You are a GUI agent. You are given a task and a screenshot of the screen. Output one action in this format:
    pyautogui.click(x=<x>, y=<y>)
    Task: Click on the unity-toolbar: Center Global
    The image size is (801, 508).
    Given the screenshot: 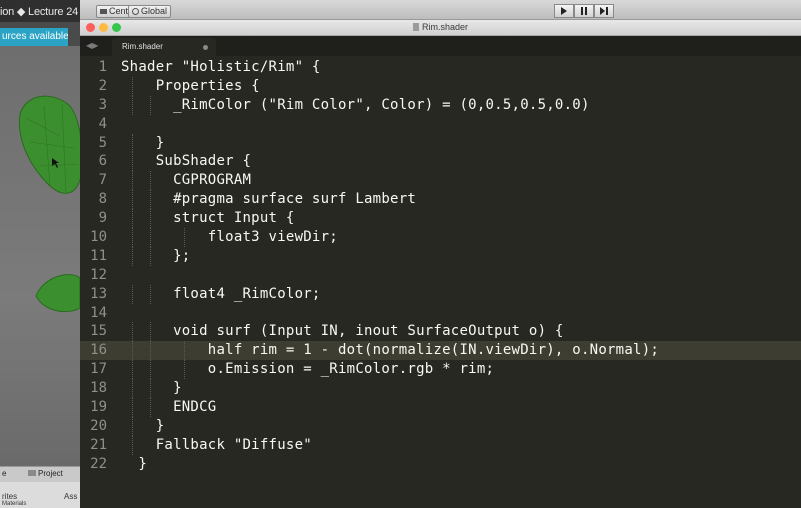 What is the action you would take?
    pyautogui.click(x=440, y=10)
    